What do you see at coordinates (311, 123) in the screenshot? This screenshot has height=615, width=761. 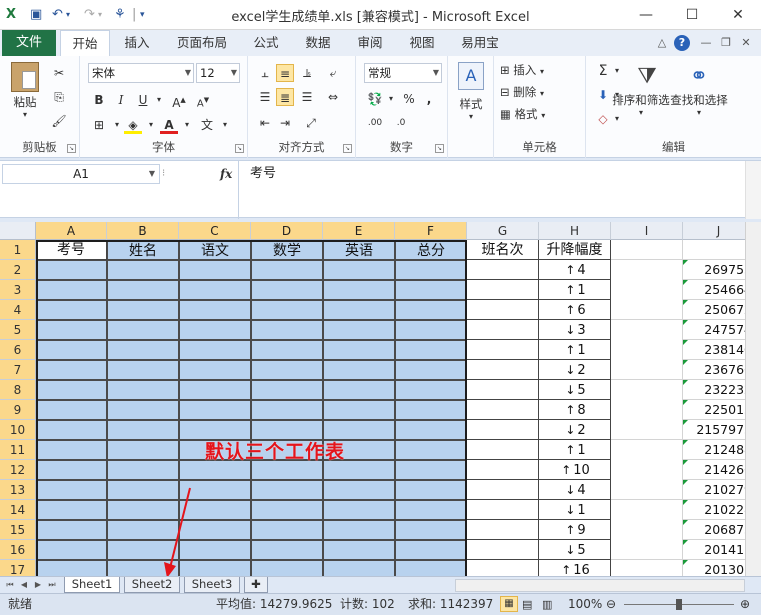 I see `orientation-icon: ⤢` at bounding box center [311, 123].